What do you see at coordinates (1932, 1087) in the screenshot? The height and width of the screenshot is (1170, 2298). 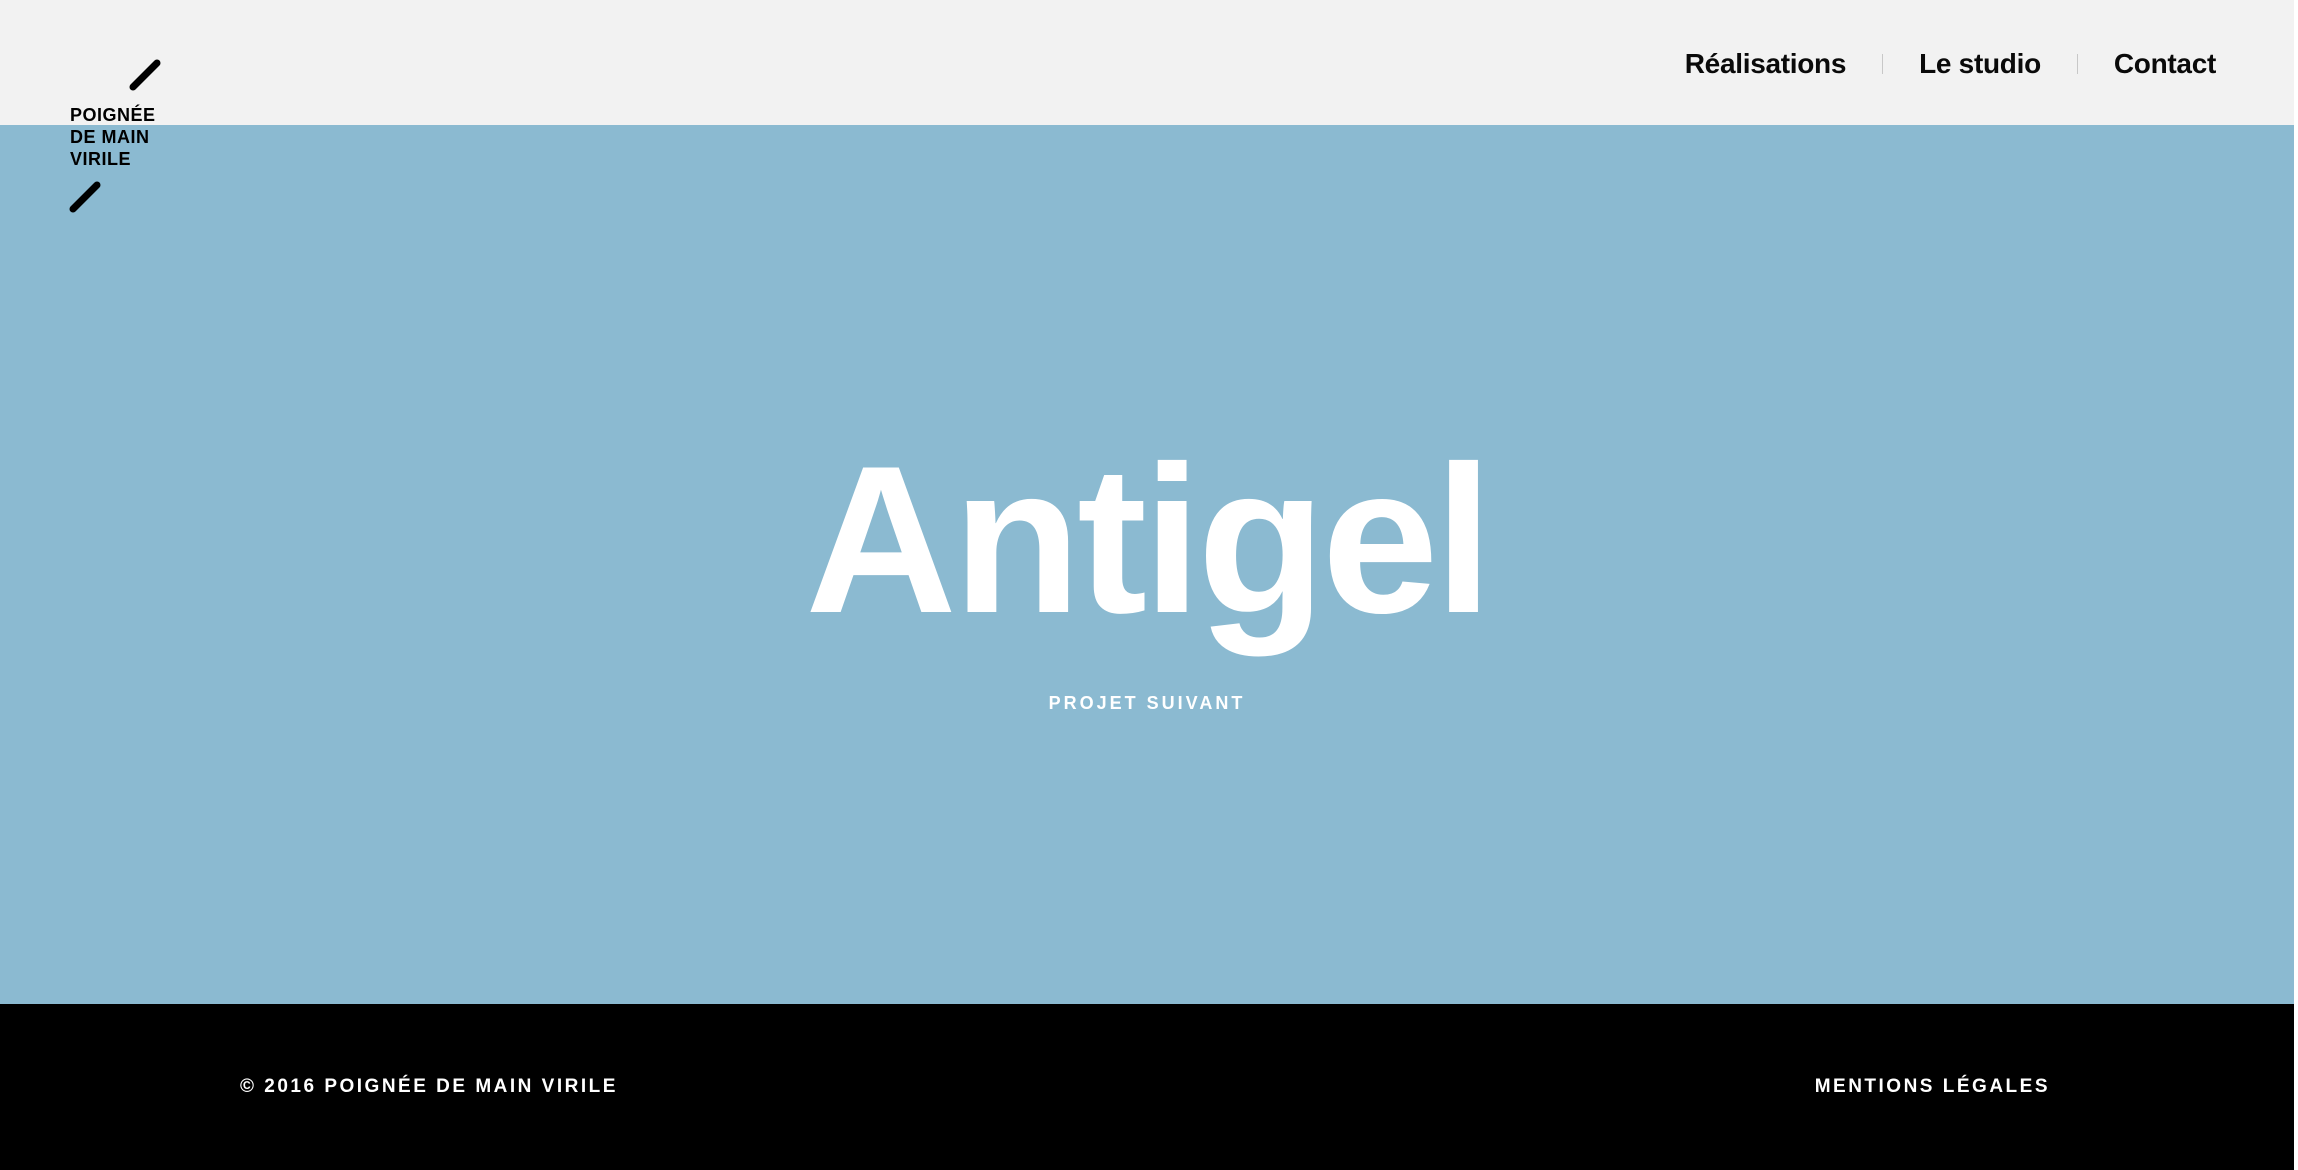 I see `legal-notice-link: MENTIONS LÉGALES` at bounding box center [1932, 1087].